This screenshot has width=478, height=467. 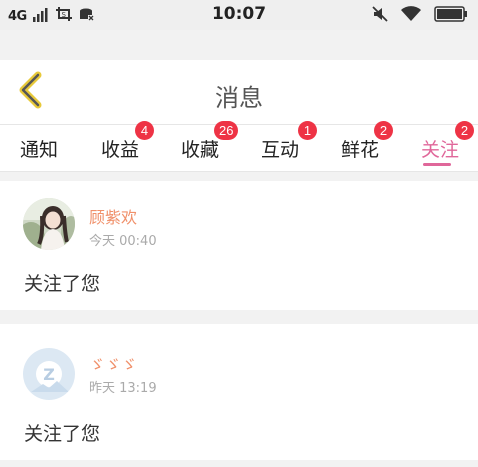 What do you see at coordinates (380, 16) in the screenshot?
I see `mute-icon` at bounding box center [380, 16].